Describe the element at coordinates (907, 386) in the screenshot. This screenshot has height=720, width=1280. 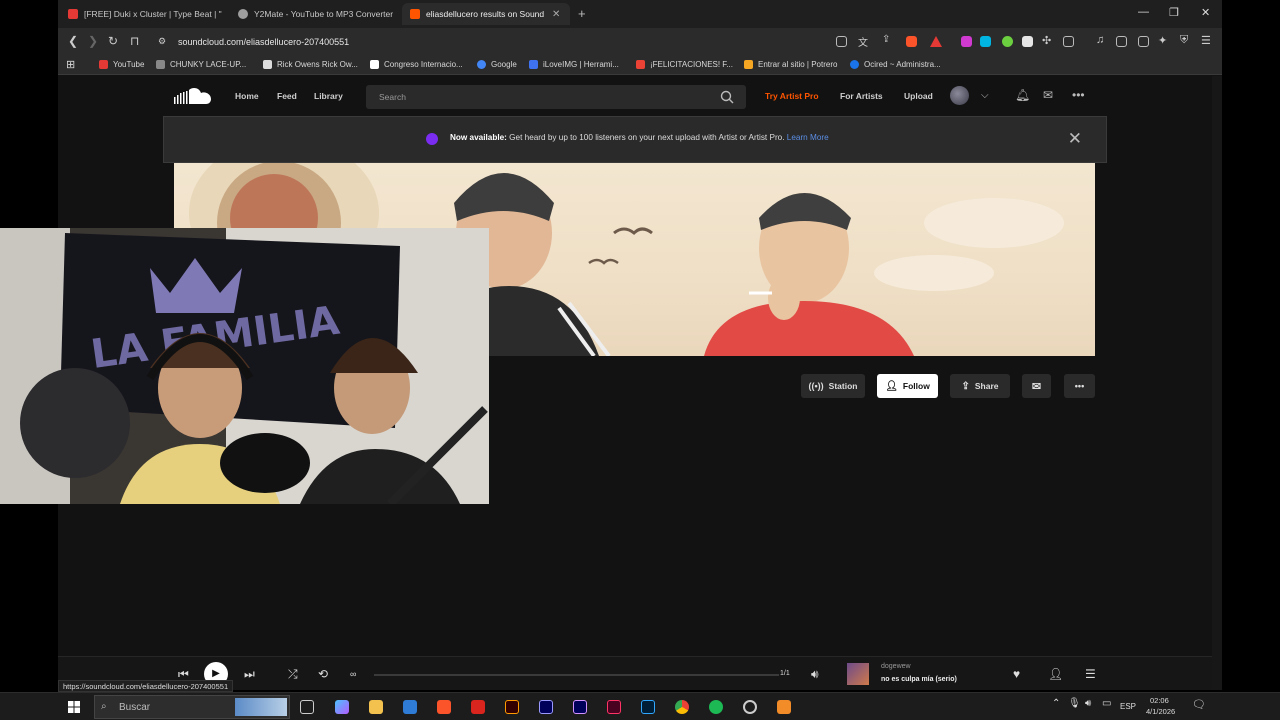
I see `follow-button: 👤︎ Follow` at that location.